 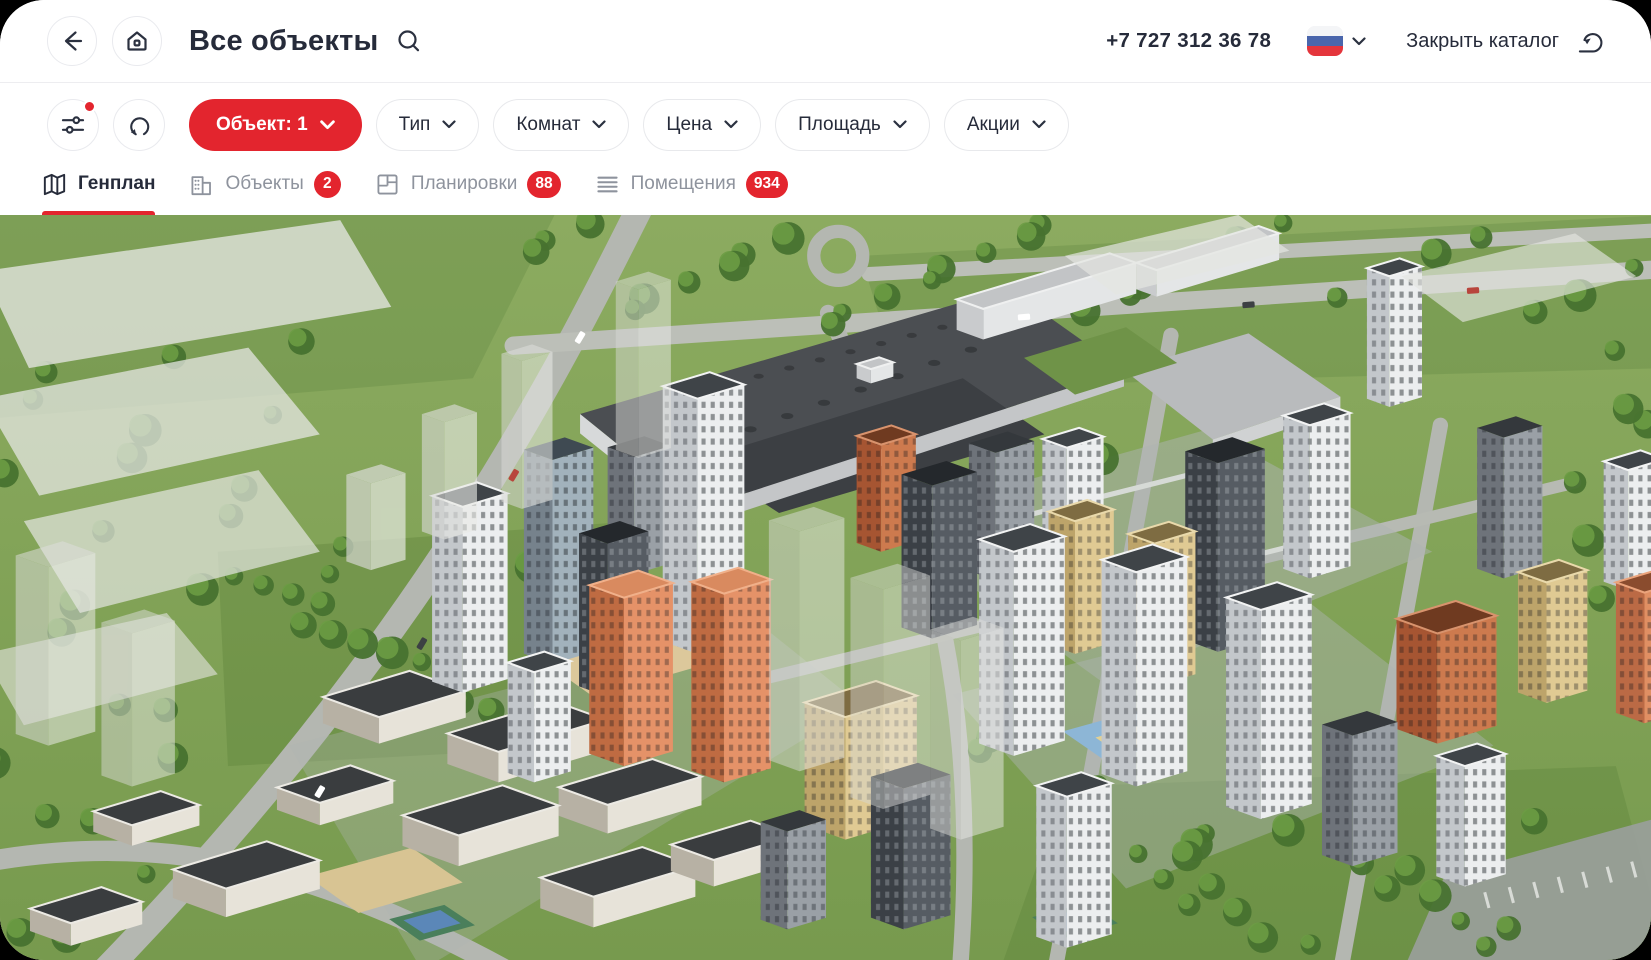 I want to click on search-button, so click(x=409, y=41).